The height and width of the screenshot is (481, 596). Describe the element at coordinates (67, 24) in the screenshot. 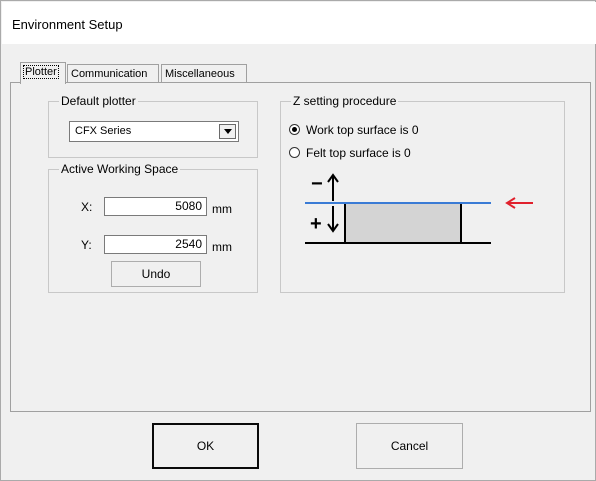

I see `window-title: Environment Setup` at that location.